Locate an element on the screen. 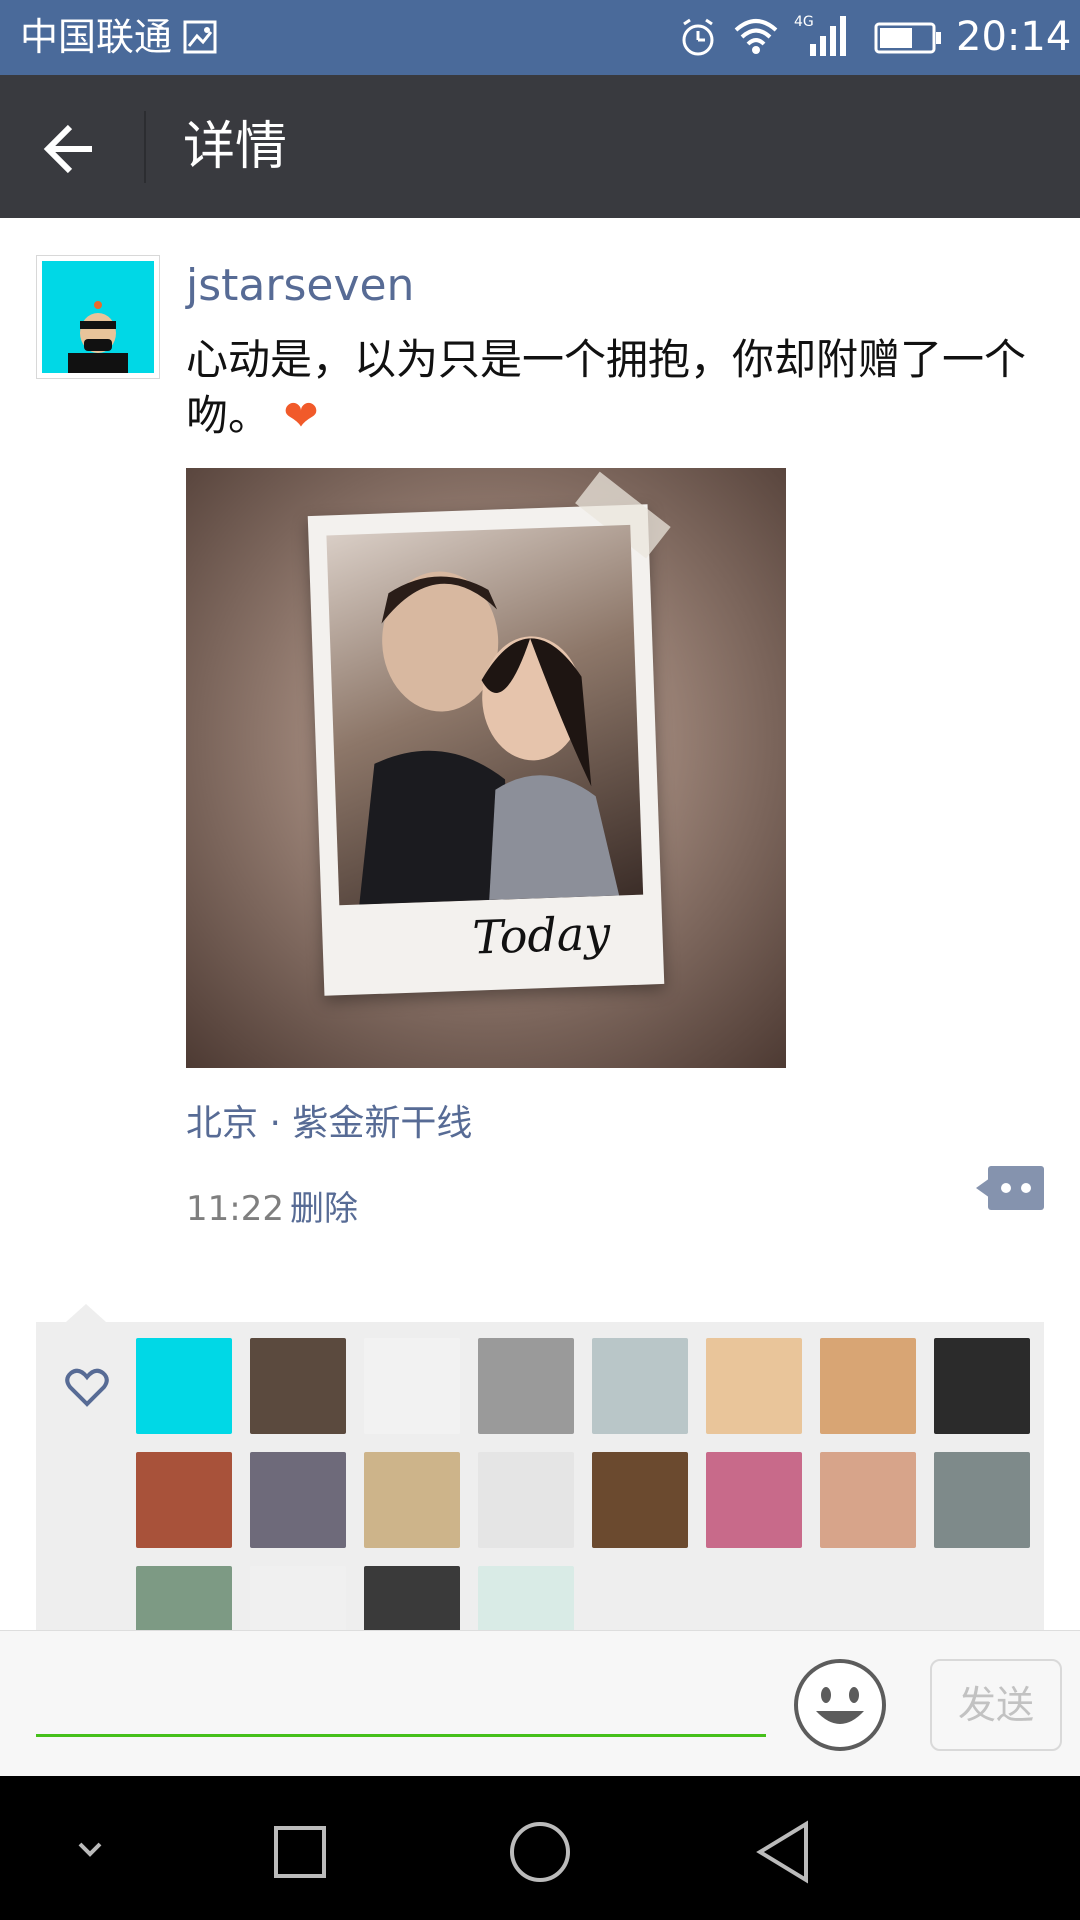 The width and height of the screenshot is (1080, 1920). recents-square-icon is located at coordinates (300, 1852).